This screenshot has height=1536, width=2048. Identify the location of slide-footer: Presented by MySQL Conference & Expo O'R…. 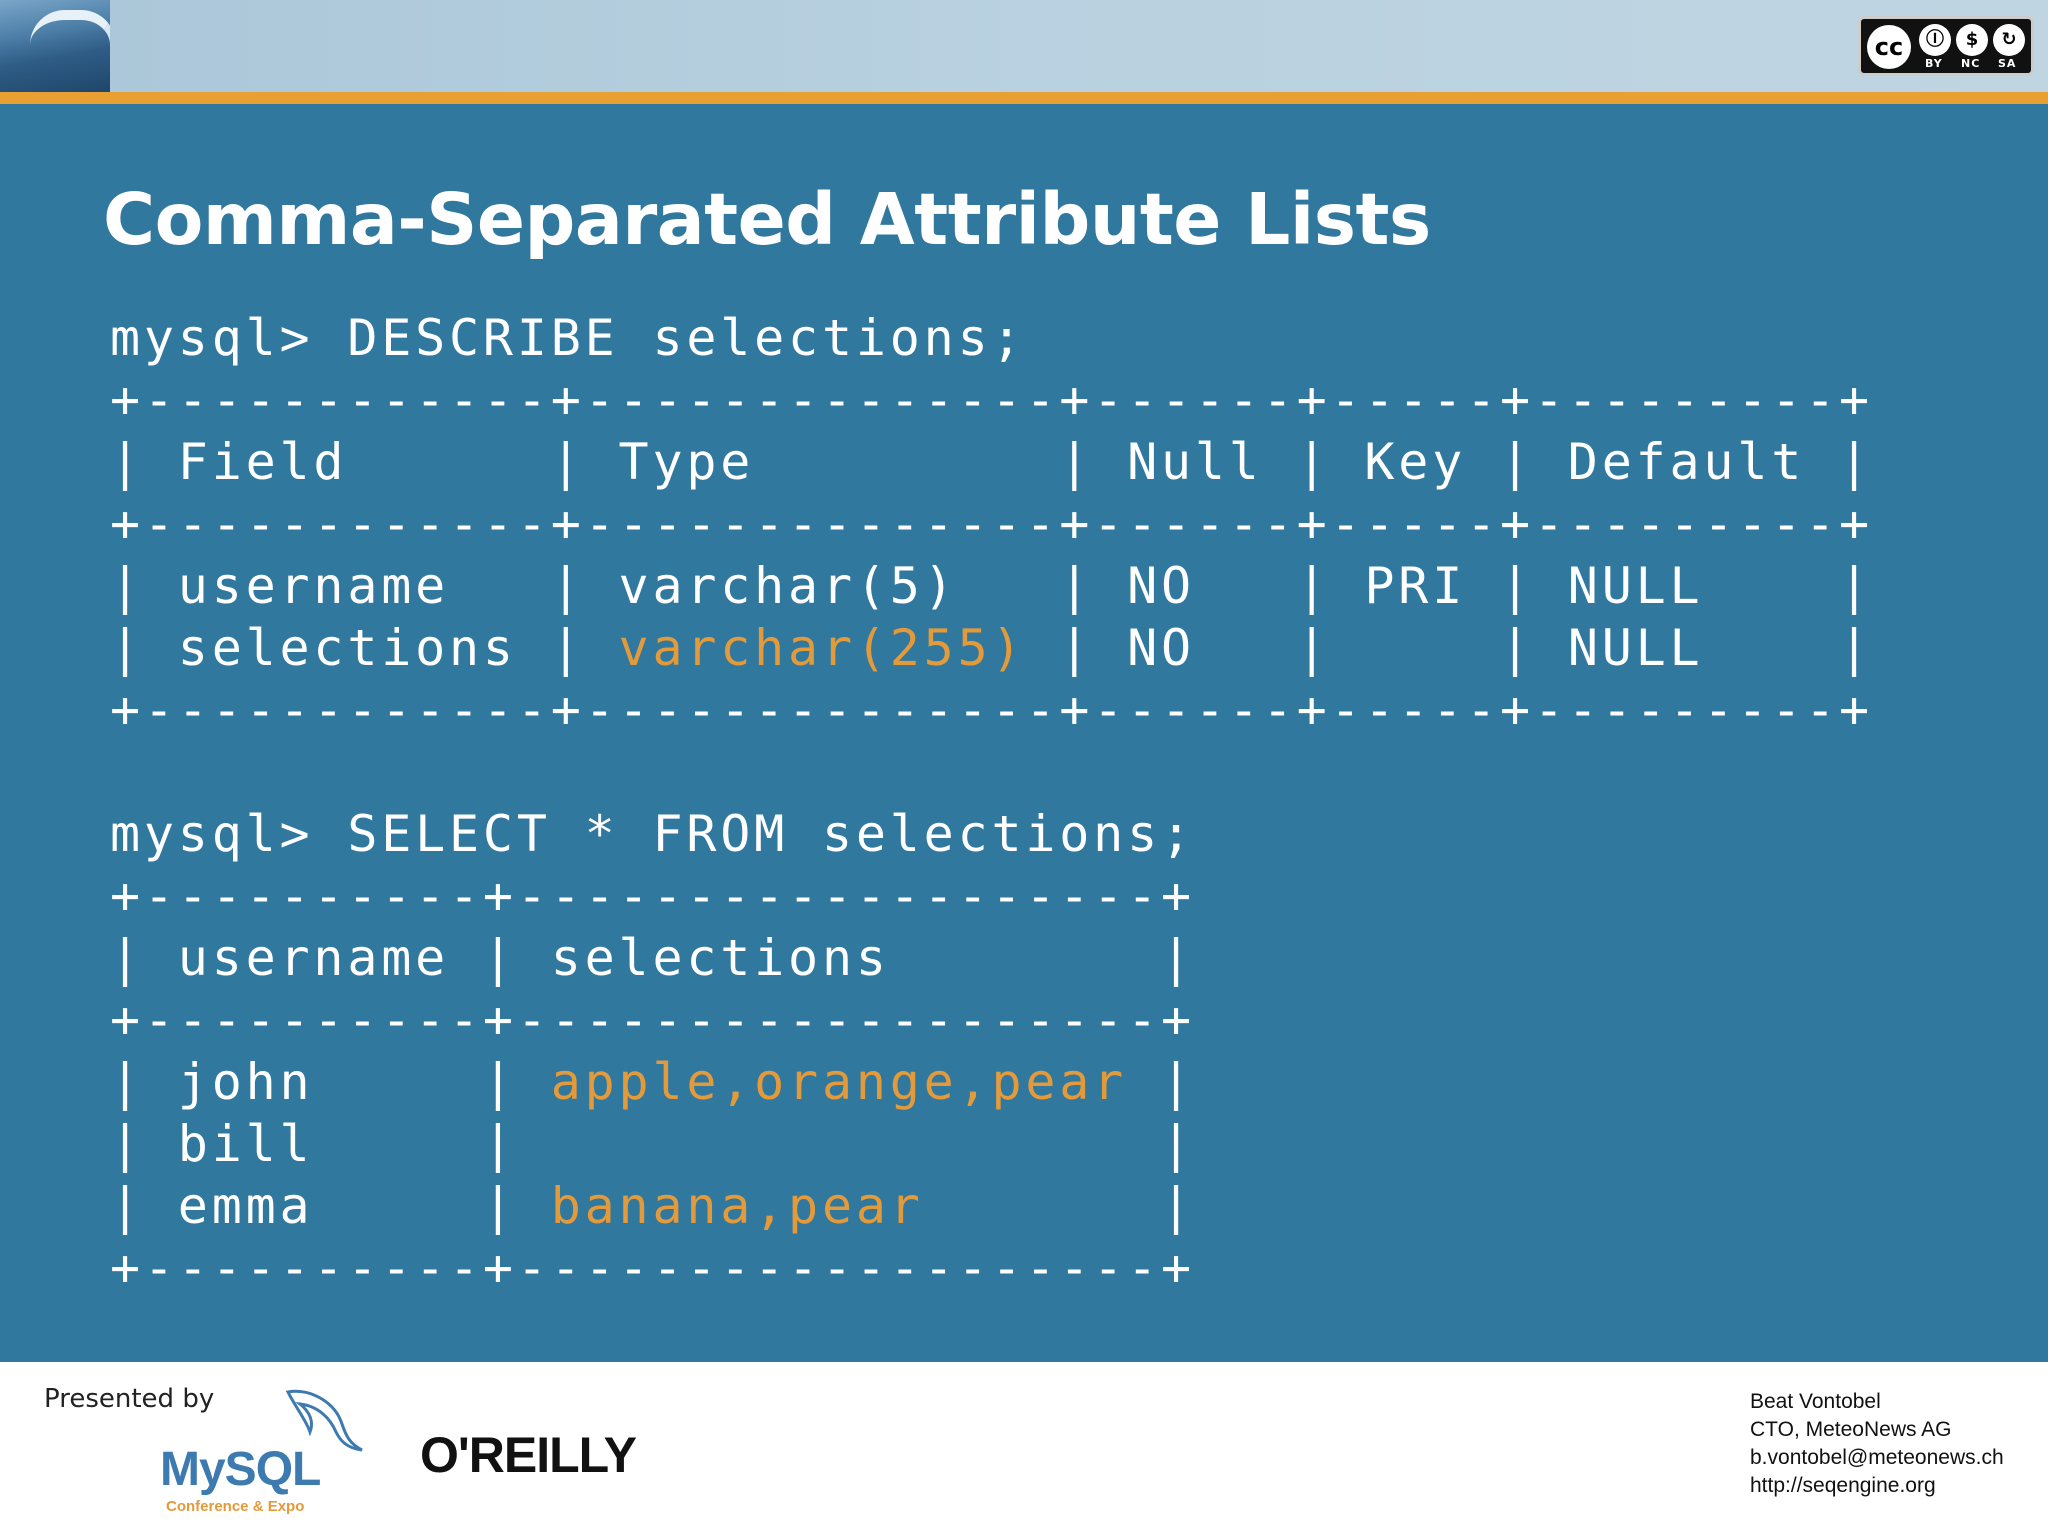
(1024, 1449).